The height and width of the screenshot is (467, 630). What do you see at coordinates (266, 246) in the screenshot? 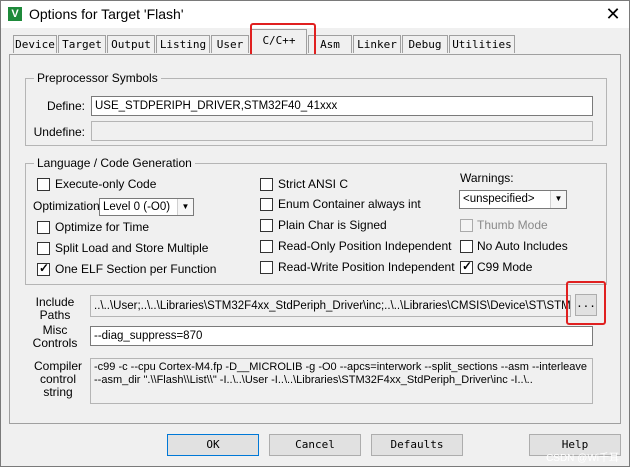
I see `ro-position-independent-checkbox` at bounding box center [266, 246].